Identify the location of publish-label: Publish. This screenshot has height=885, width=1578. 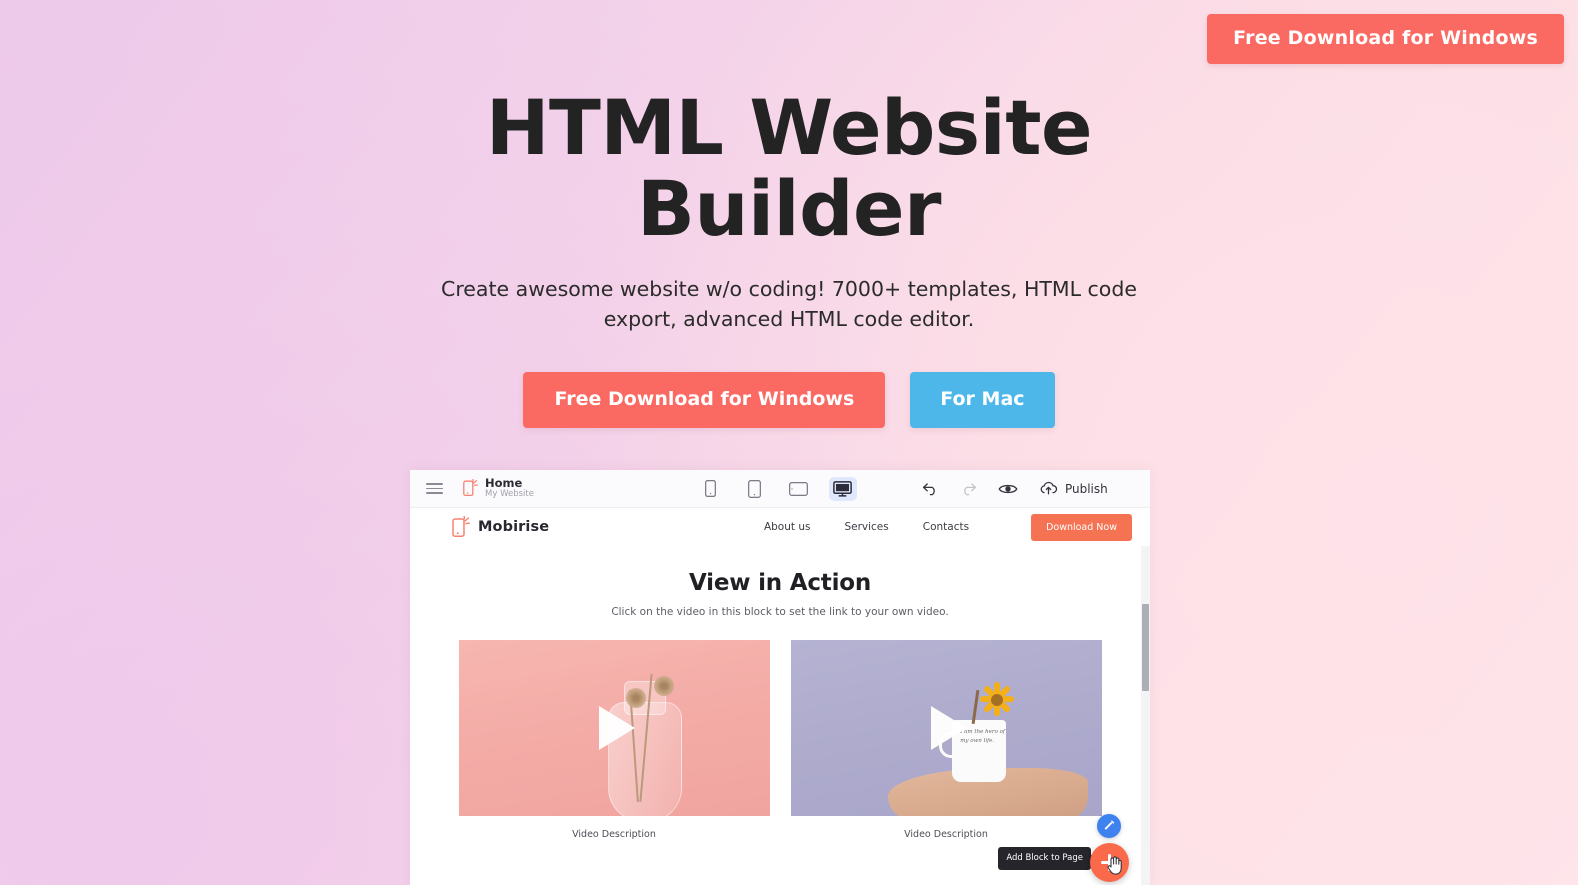
(1086, 488).